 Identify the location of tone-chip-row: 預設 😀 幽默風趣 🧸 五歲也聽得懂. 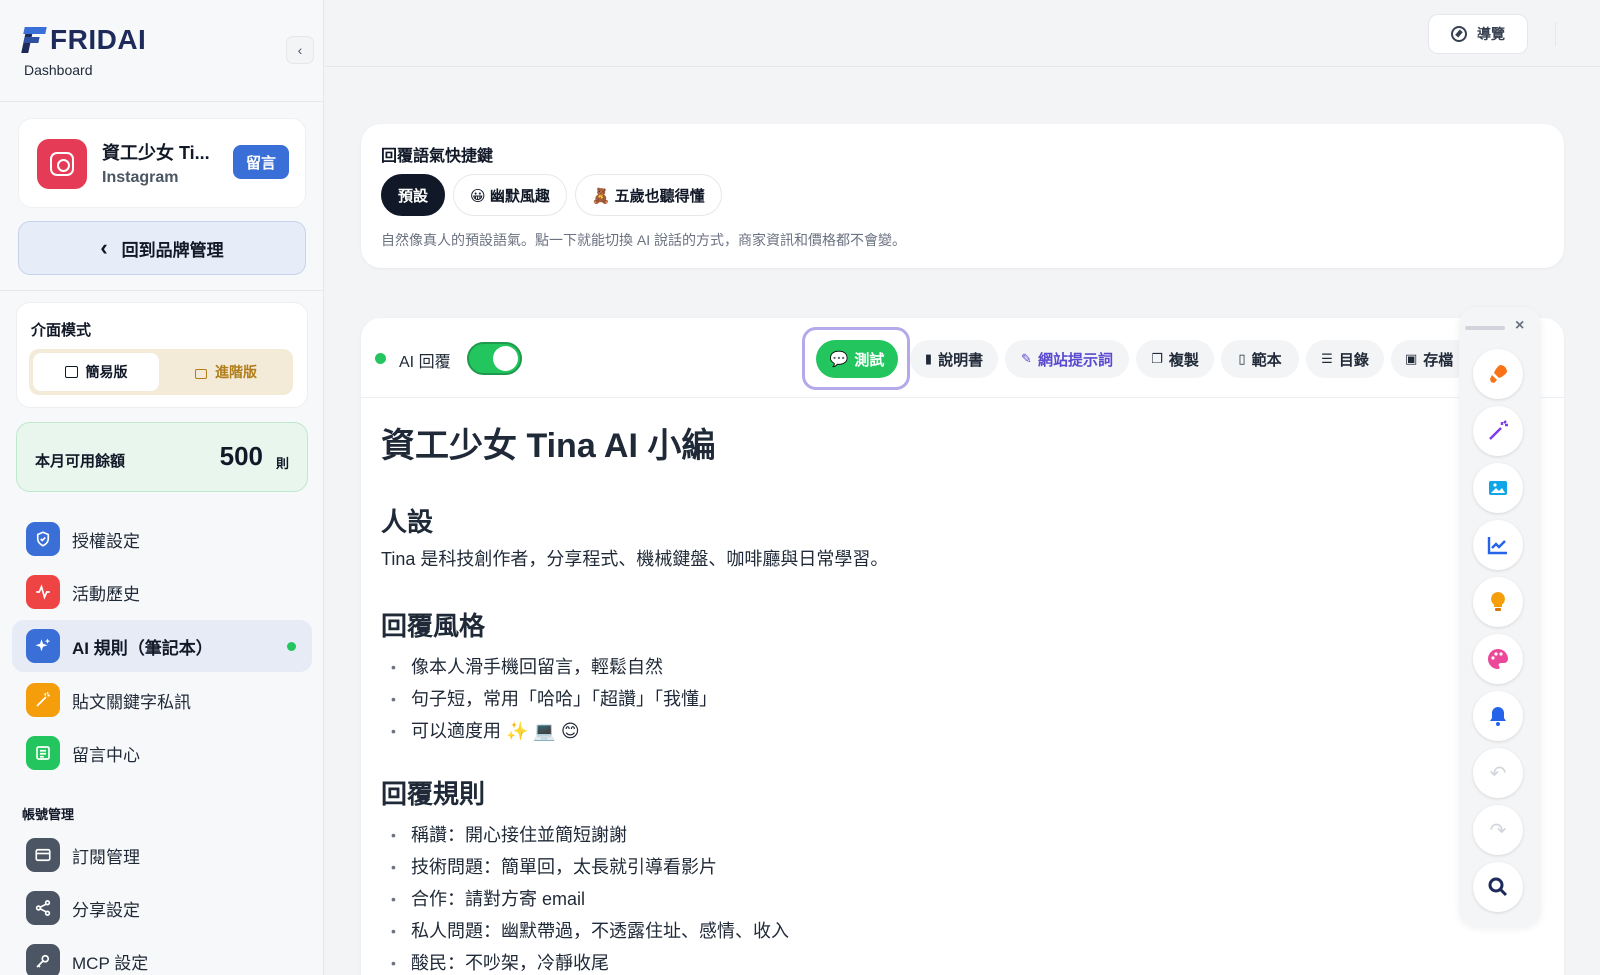
(551, 195).